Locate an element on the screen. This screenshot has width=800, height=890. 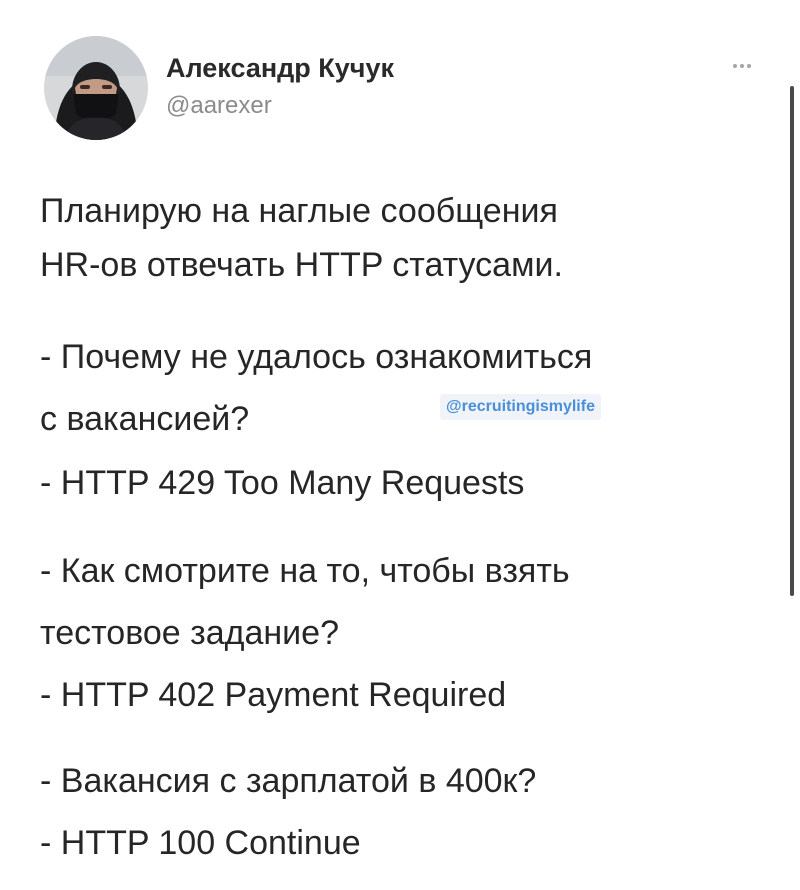
tweet-line: - HTTP 100 Continue is located at coordinates (200, 843).